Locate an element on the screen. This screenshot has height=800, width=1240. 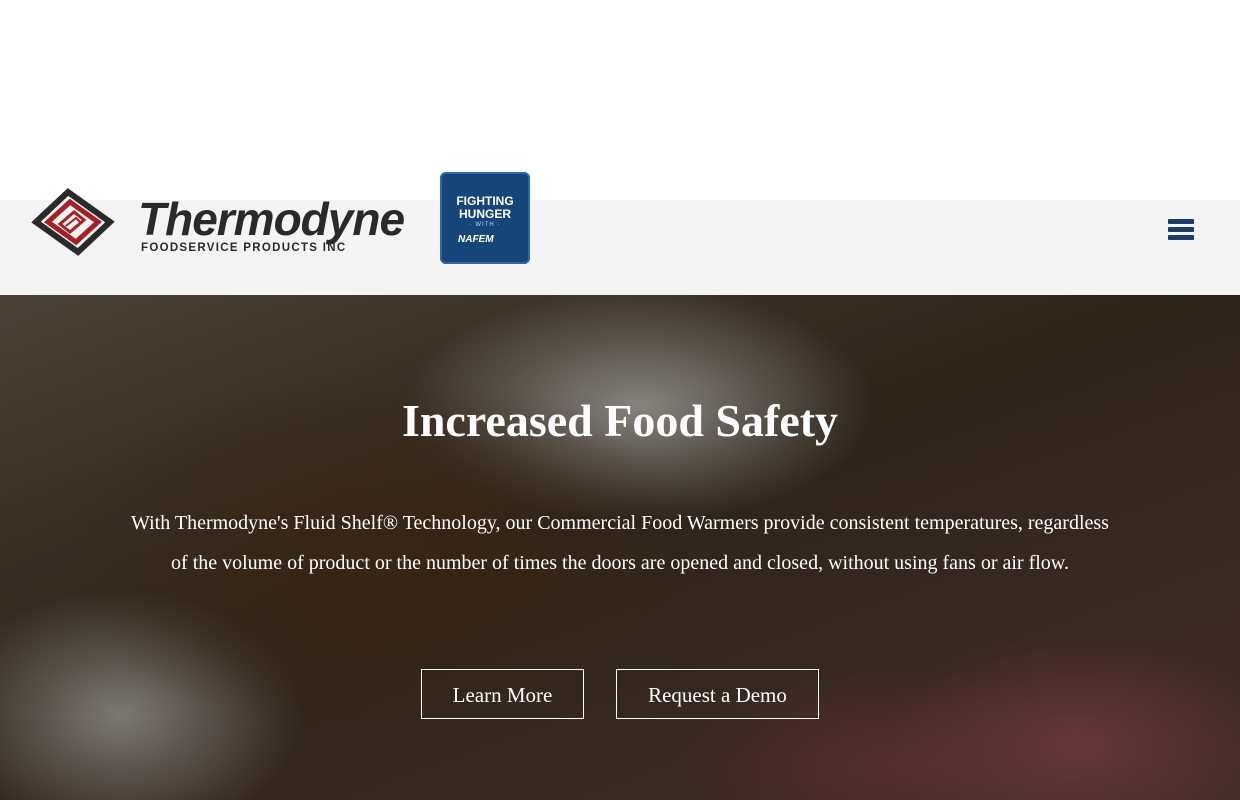
thermodyne-logo: Thermodyne FOODSERVICE PRODUCTS INC is located at coordinates (220, 219).